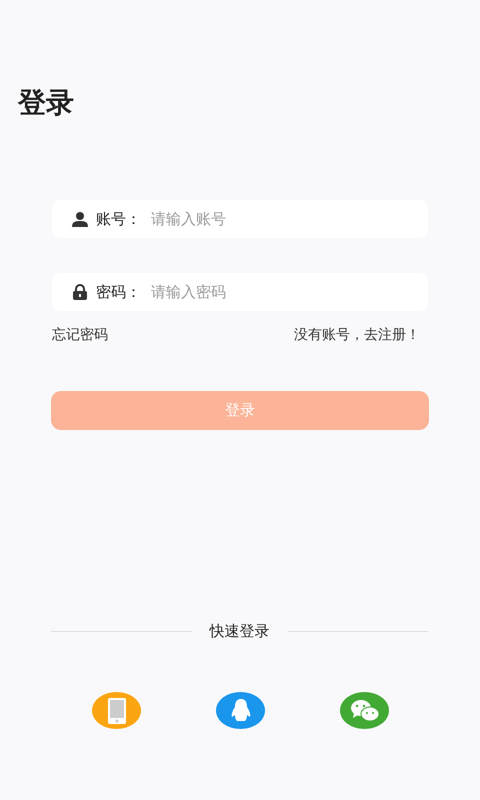 This screenshot has width=480, height=800. Describe the element at coordinates (80, 292) in the screenshot. I see `lock-icon` at that location.